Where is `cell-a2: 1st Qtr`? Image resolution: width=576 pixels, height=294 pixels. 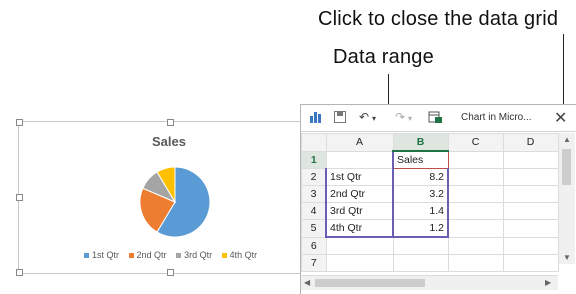 cell-a2: 1st Qtr is located at coordinates (359, 177).